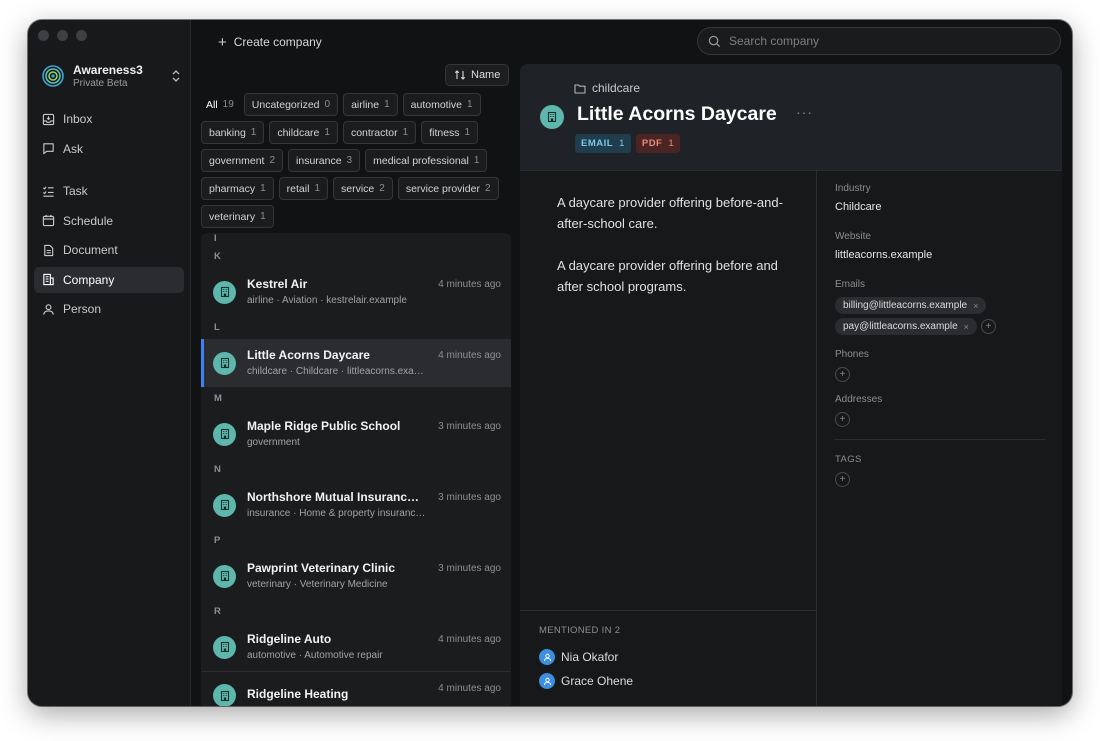 This screenshot has width=1100, height=741. I want to click on sidebar-item-ask: Ask, so click(109, 149).